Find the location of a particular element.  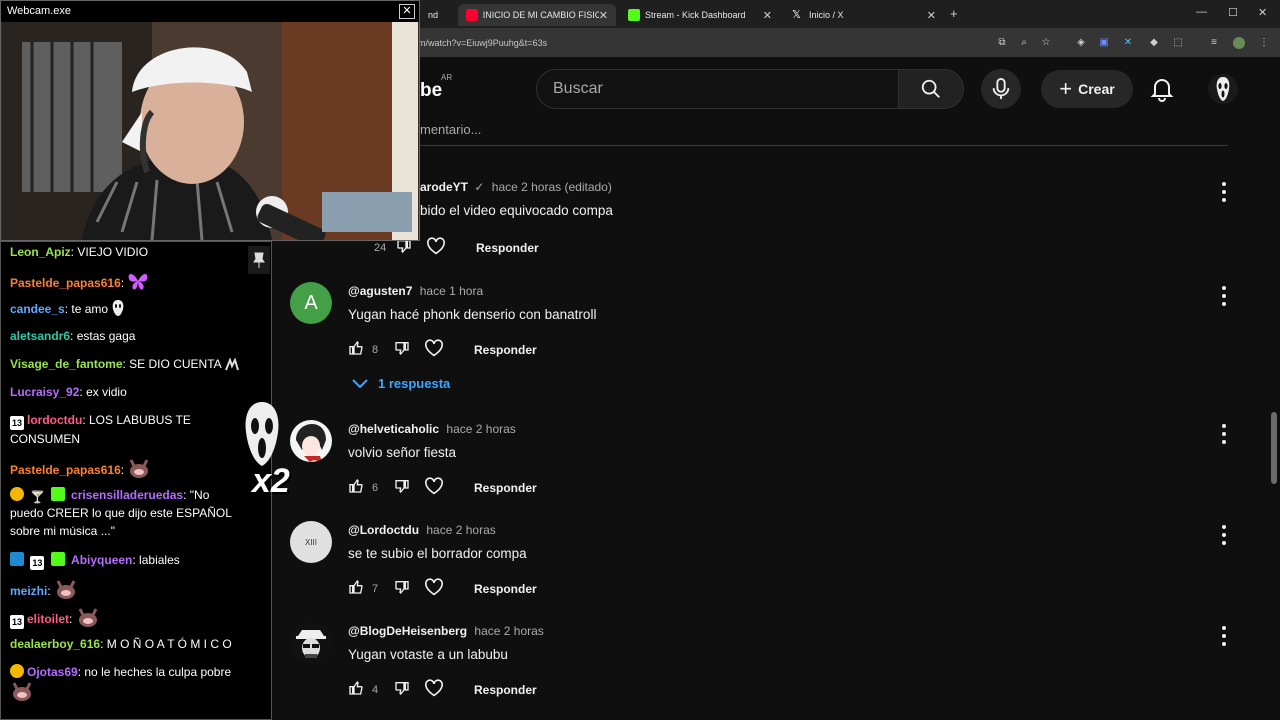

chat-username: Lucraisy_92 is located at coordinates (44, 392).